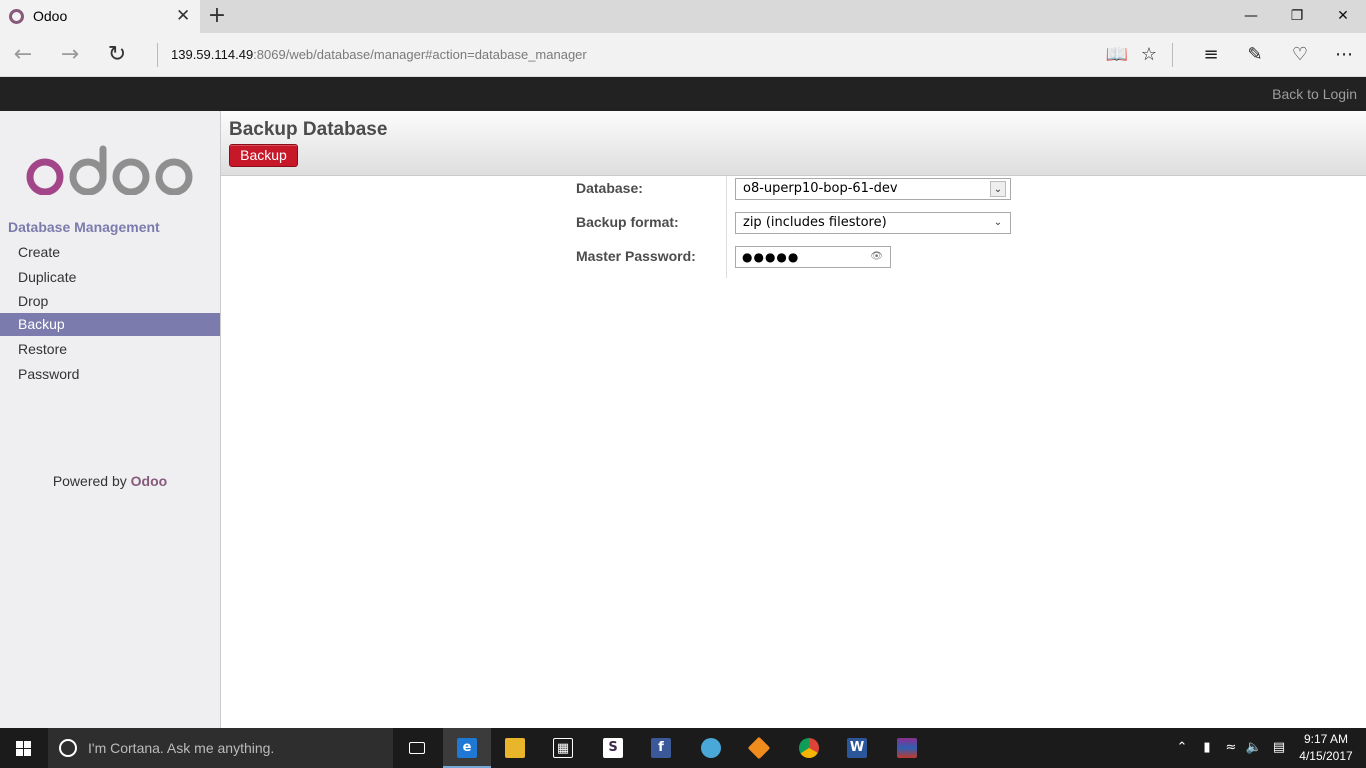  I want to click on page-title: Backup Database, so click(308, 129).